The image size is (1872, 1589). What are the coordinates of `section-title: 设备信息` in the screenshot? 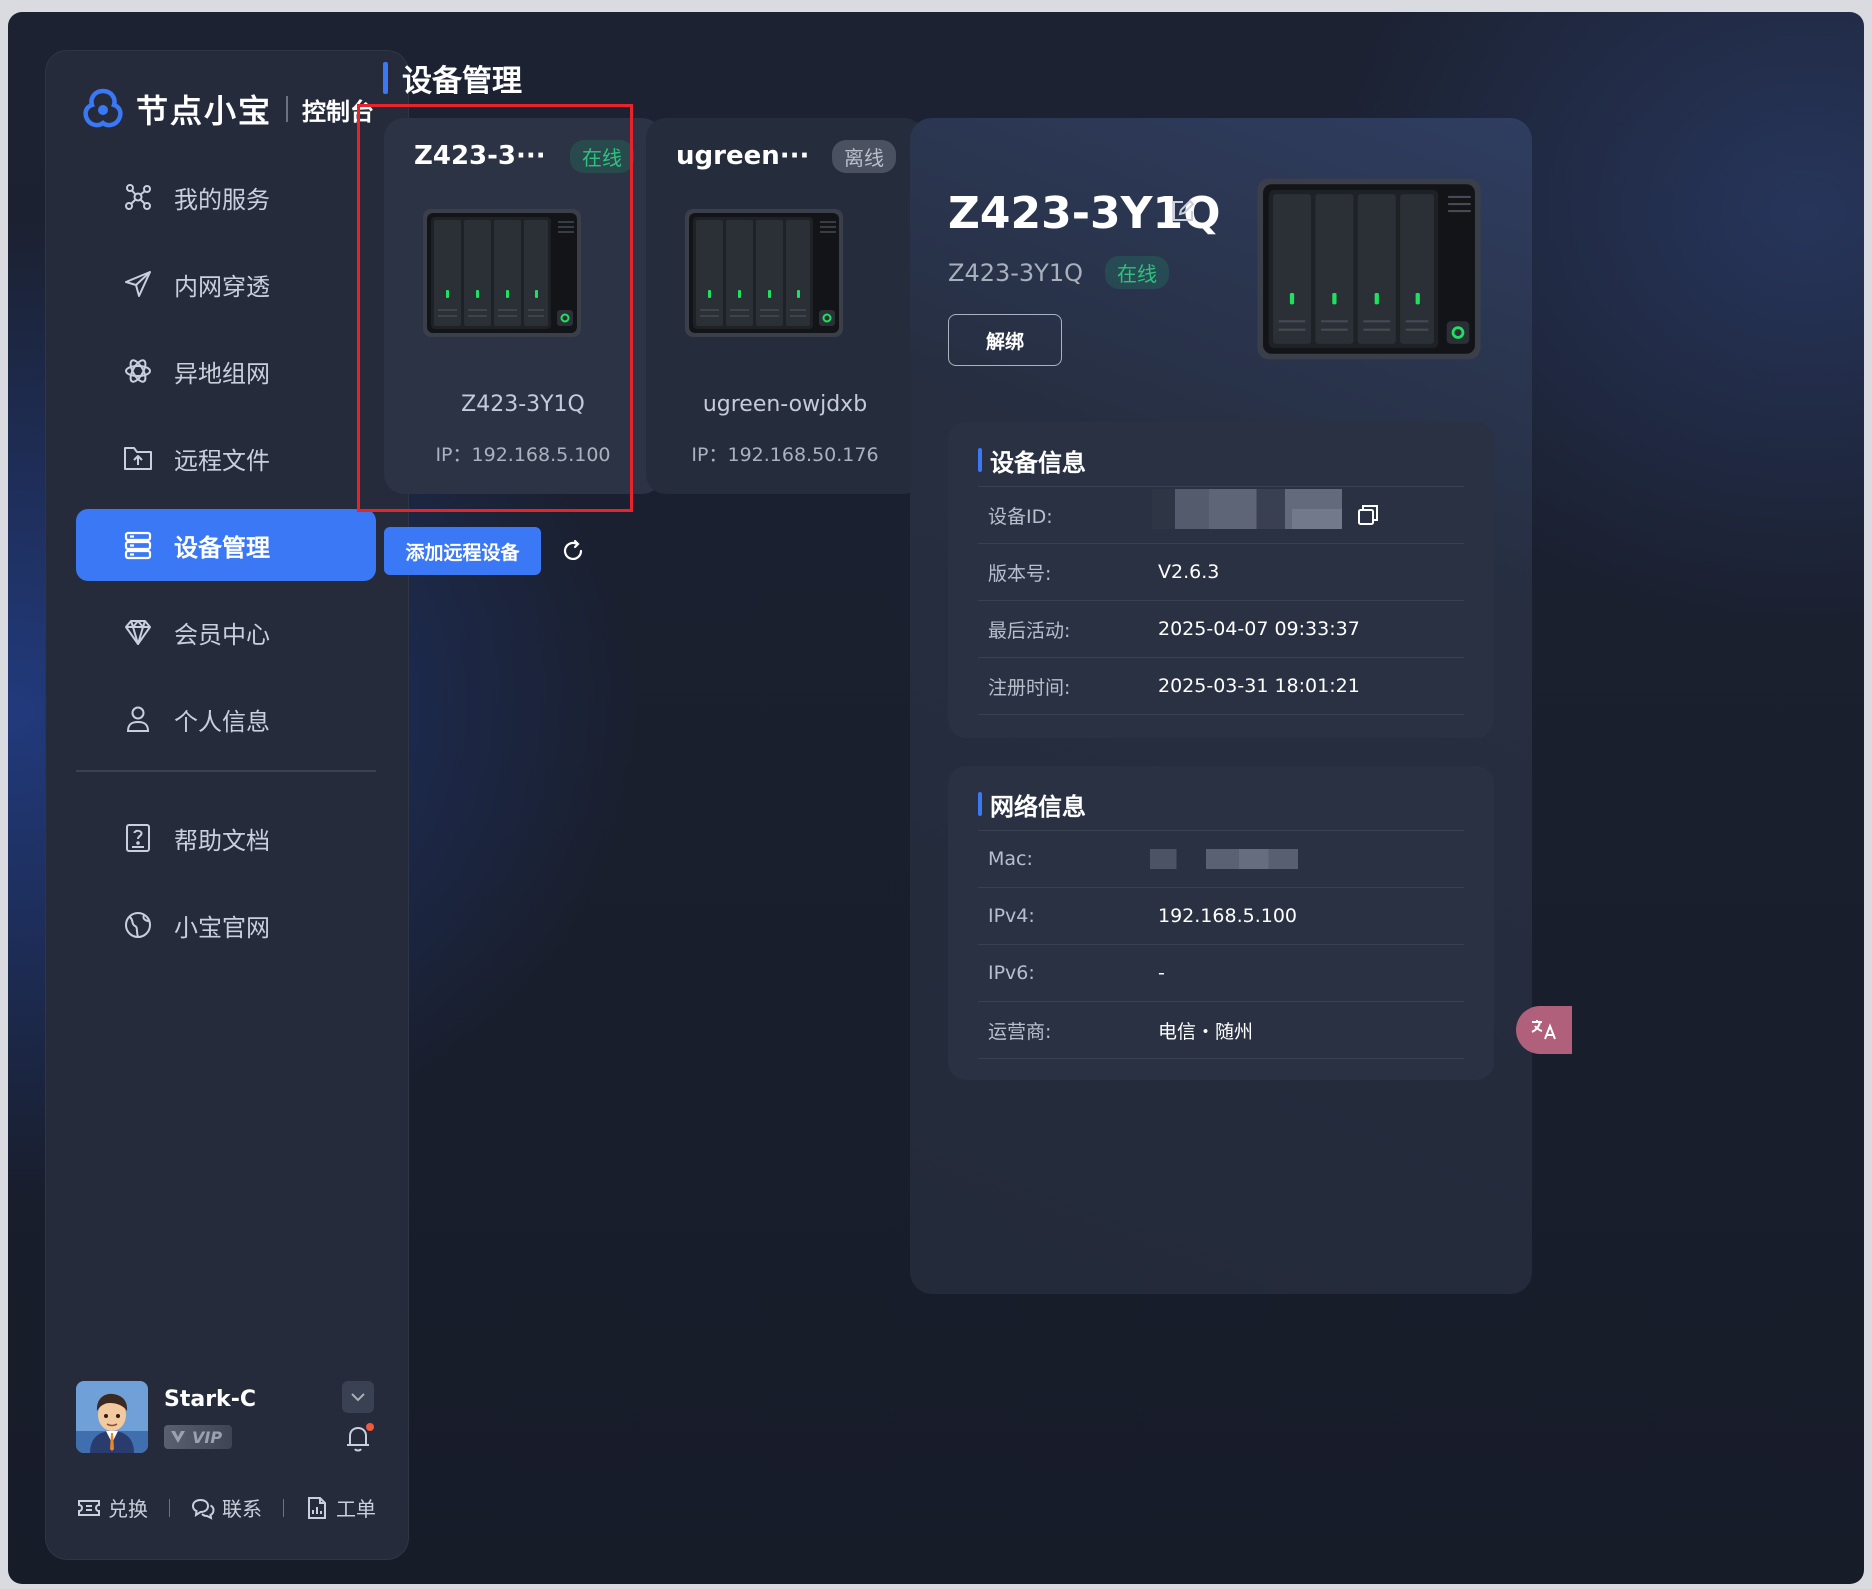 It's located at (1032, 460).